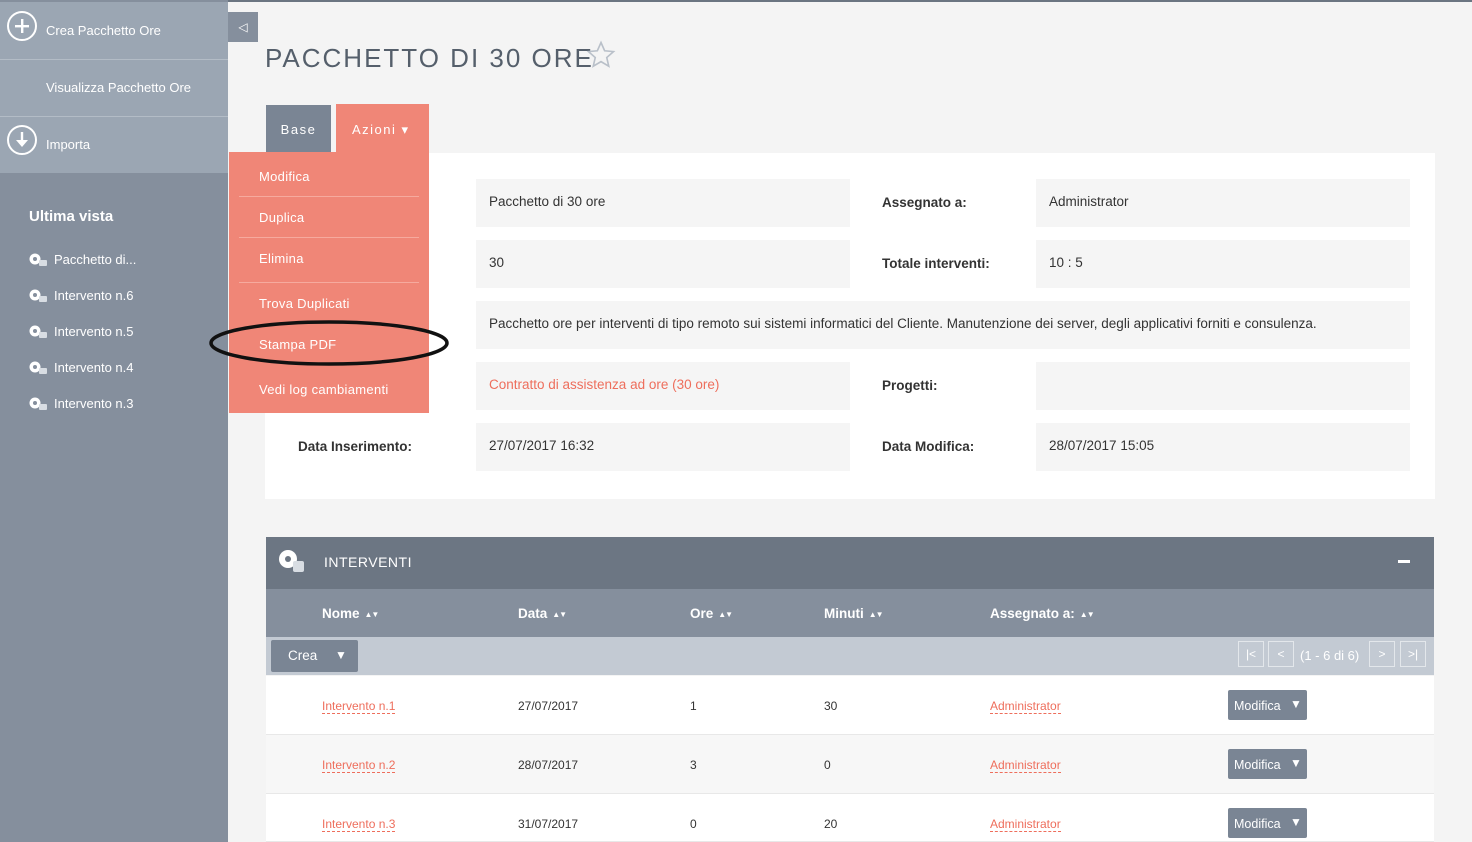 This screenshot has height=842, width=1472. Describe the element at coordinates (548, 765) in the screenshot. I see `row-data: 28/07/2017` at that location.